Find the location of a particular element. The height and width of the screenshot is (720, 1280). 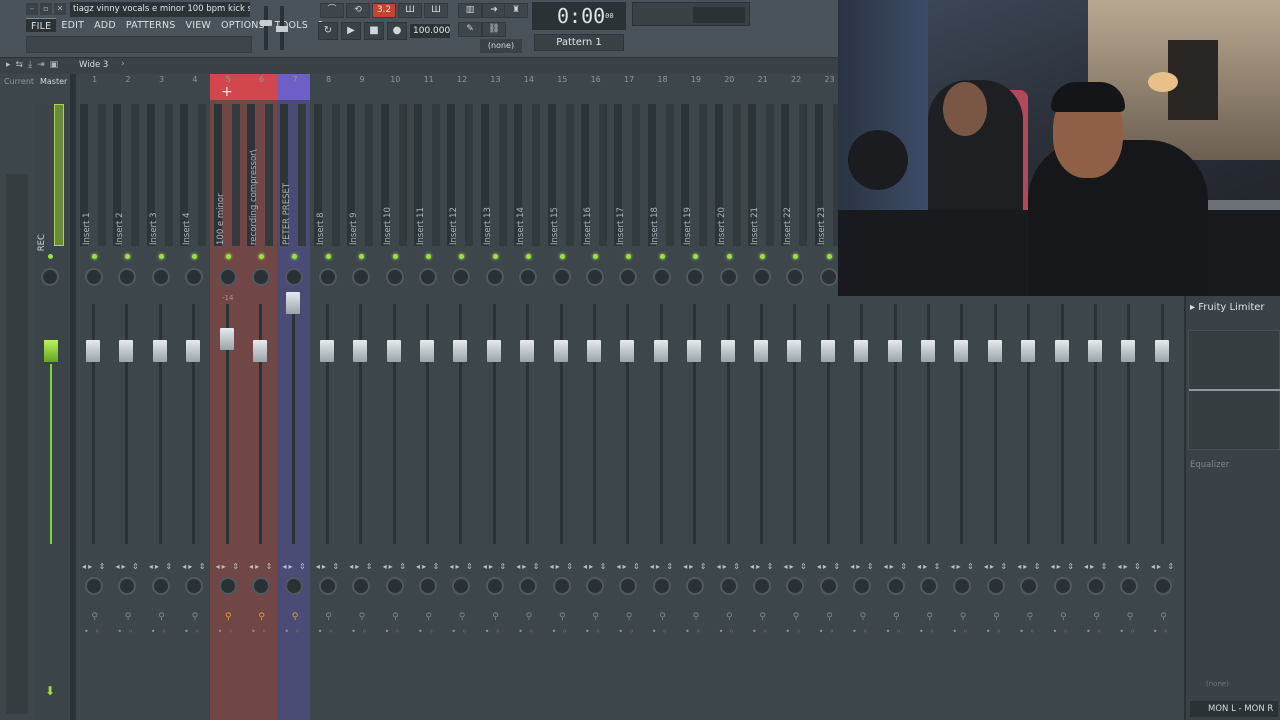

route-icon: ⇥ is located at coordinates (41, 65).